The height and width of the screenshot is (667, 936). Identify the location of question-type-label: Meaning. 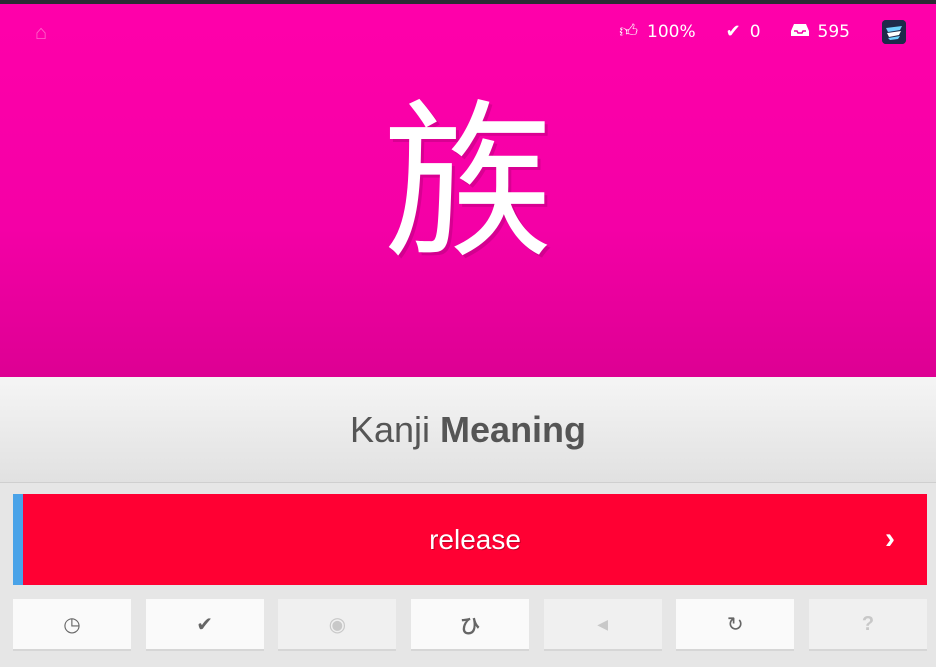
(513, 429).